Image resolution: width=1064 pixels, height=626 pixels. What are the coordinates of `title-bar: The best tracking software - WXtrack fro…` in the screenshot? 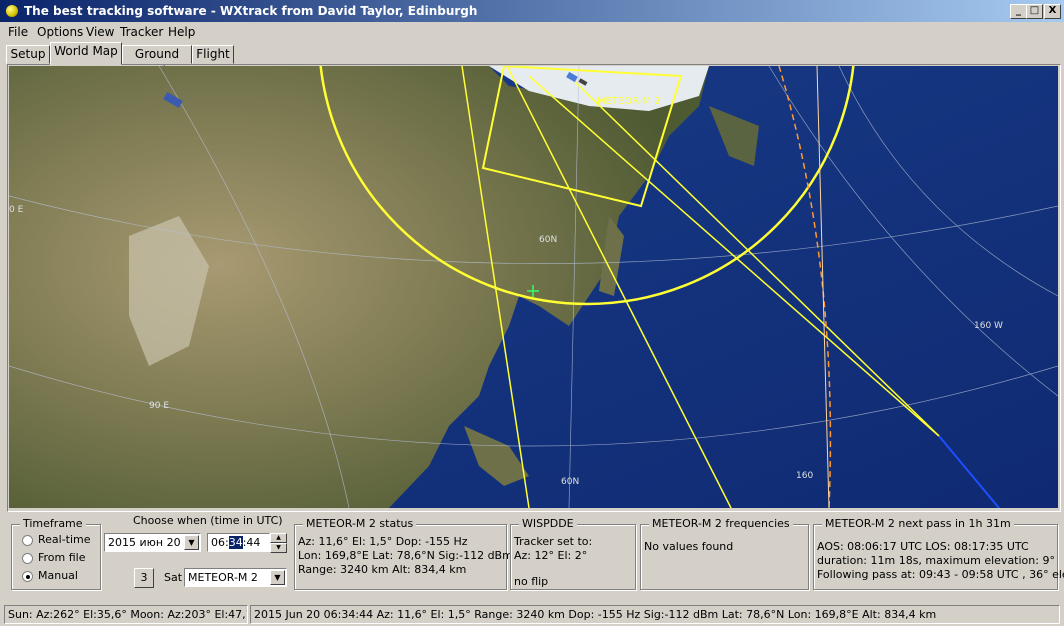 It's located at (532, 11).